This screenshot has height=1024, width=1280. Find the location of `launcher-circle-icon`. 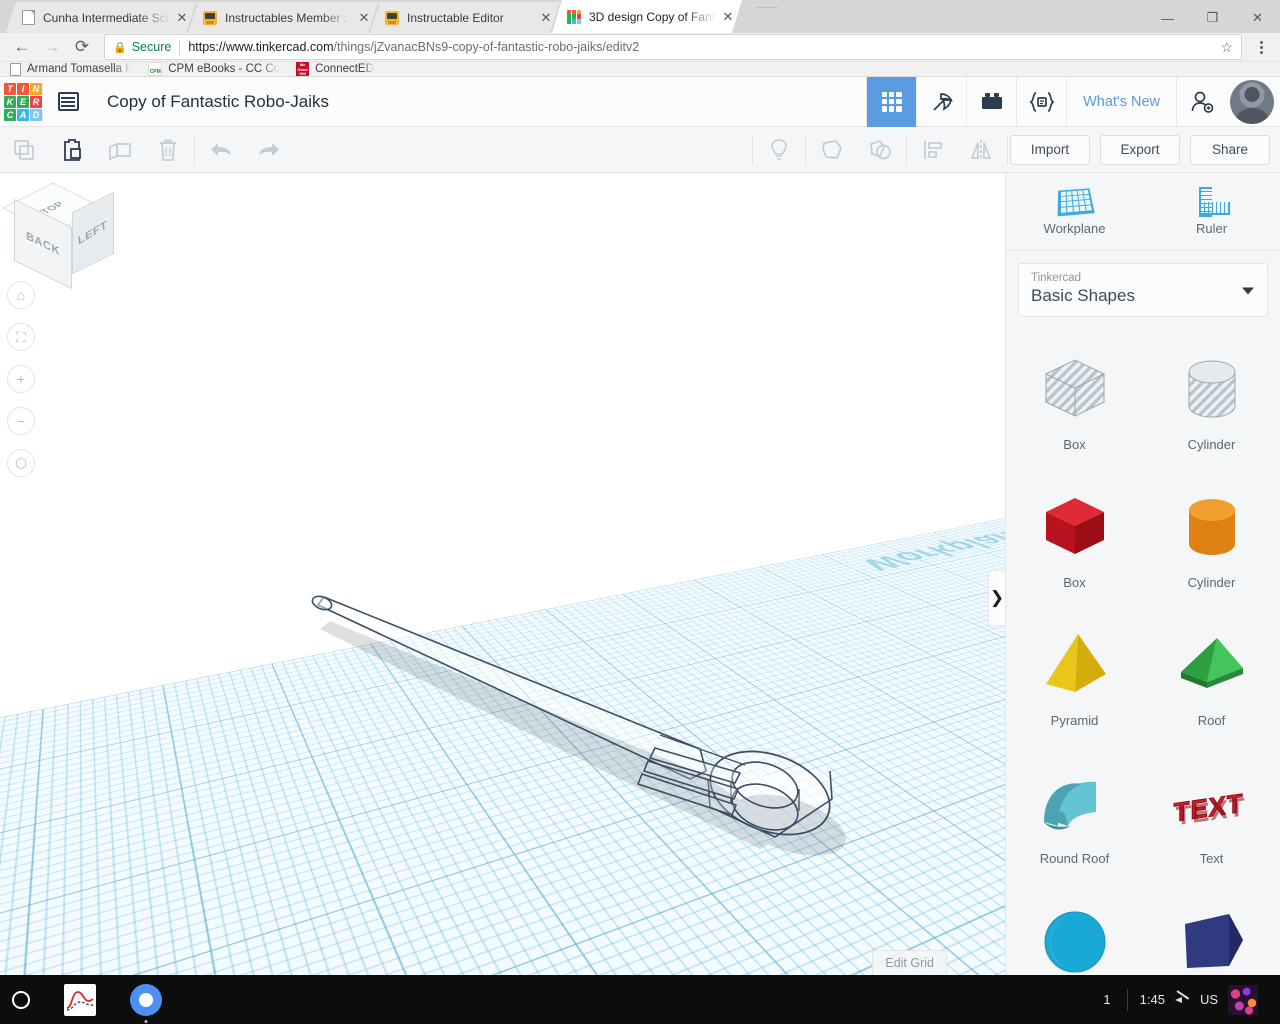

launcher-circle-icon is located at coordinates (21, 999).